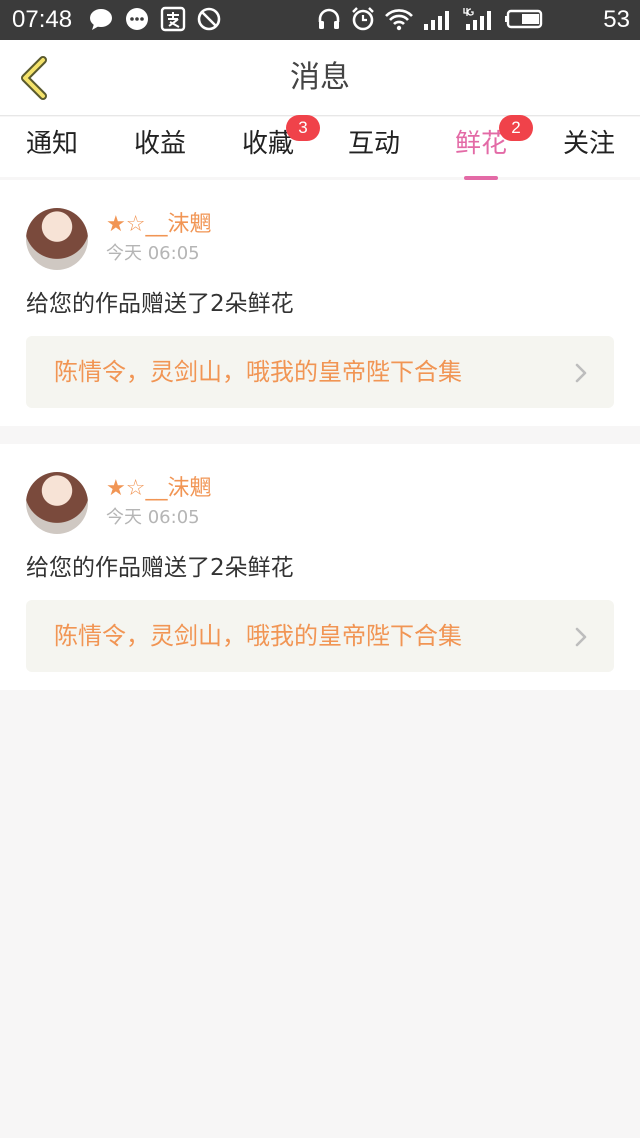  Describe the element at coordinates (436, 20) in the screenshot. I see `signal-icon` at that location.